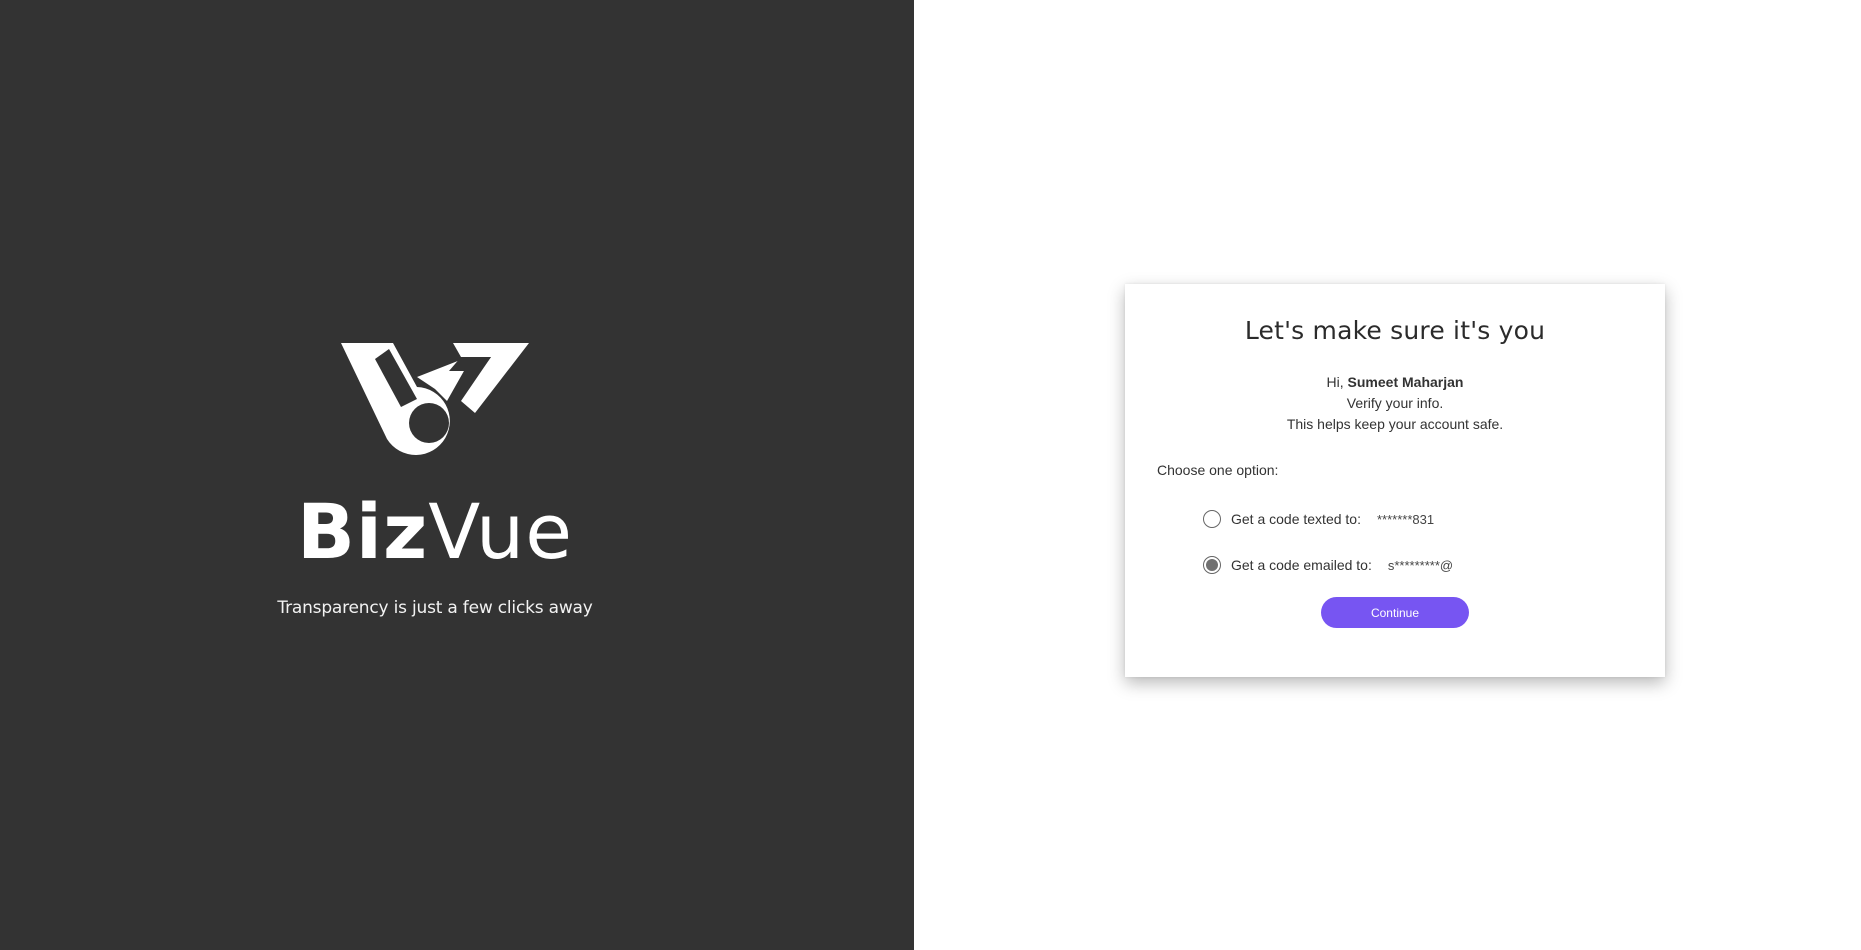  Describe the element at coordinates (1301, 565) in the screenshot. I see `email-code-label: Get a code emailed to:` at that location.